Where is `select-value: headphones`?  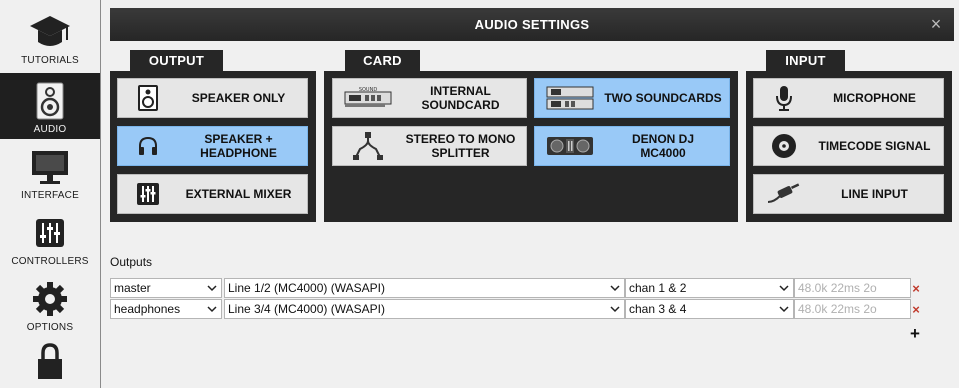 select-value: headphones is located at coordinates (147, 309).